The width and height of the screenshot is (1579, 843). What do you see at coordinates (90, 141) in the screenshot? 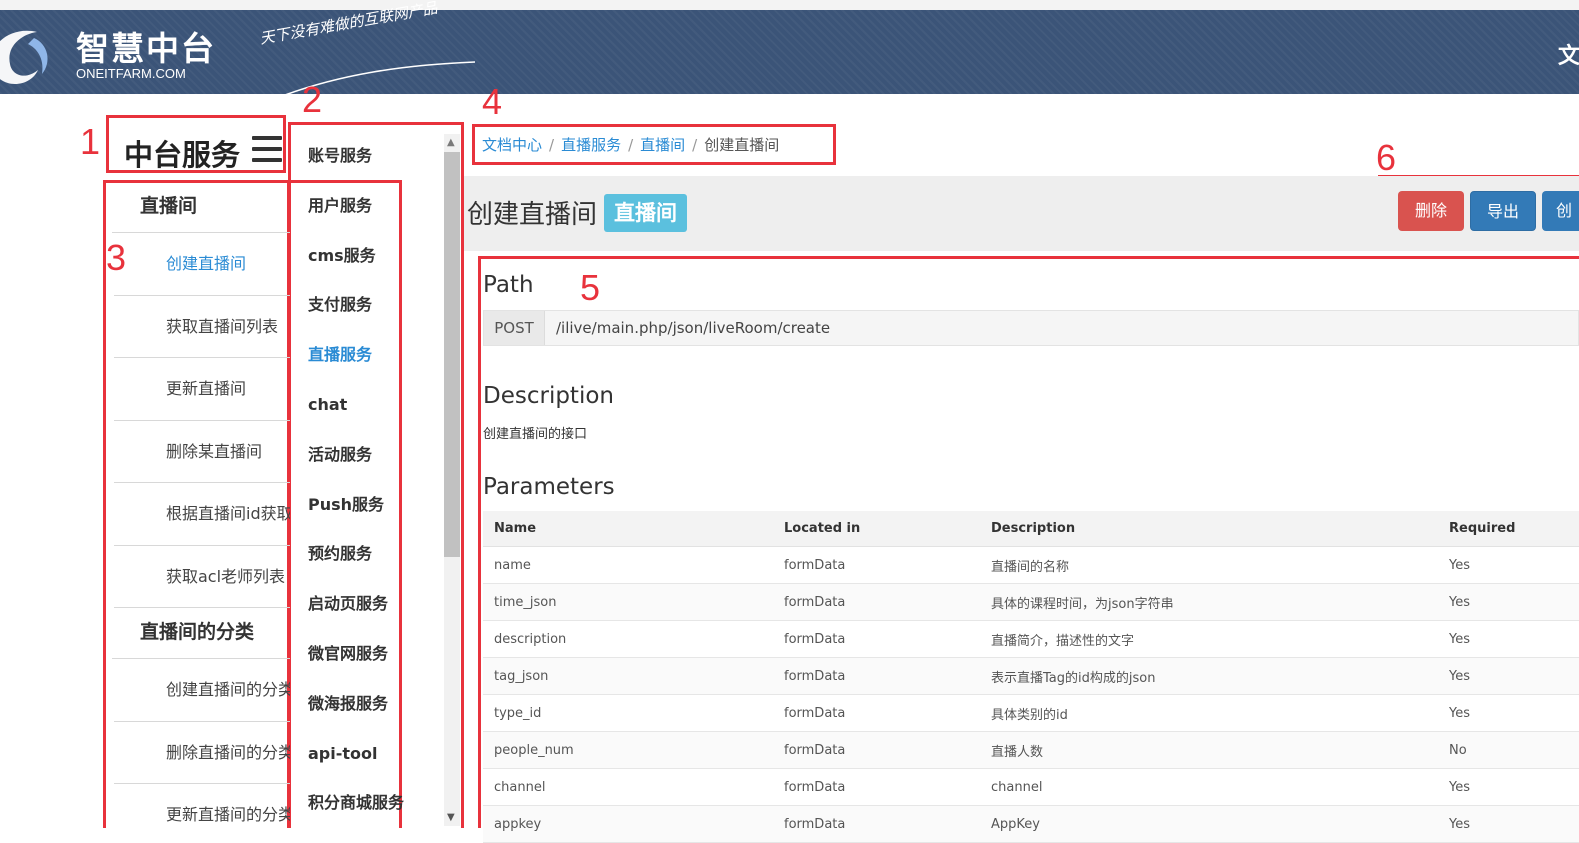
I see `annotation-number-1: 1` at bounding box center [90, 141].